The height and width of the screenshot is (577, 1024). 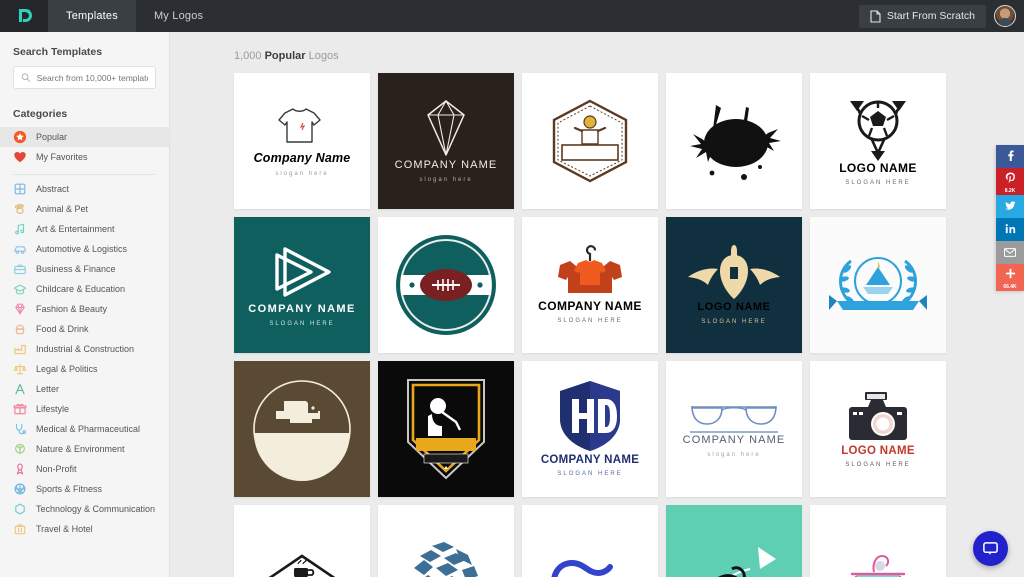 What do you see at coordinates (84, 349) in the screenshot?
I see `sidebar-item-industrial-construction: Industrial & Construction` at bounding box center [84, 349].